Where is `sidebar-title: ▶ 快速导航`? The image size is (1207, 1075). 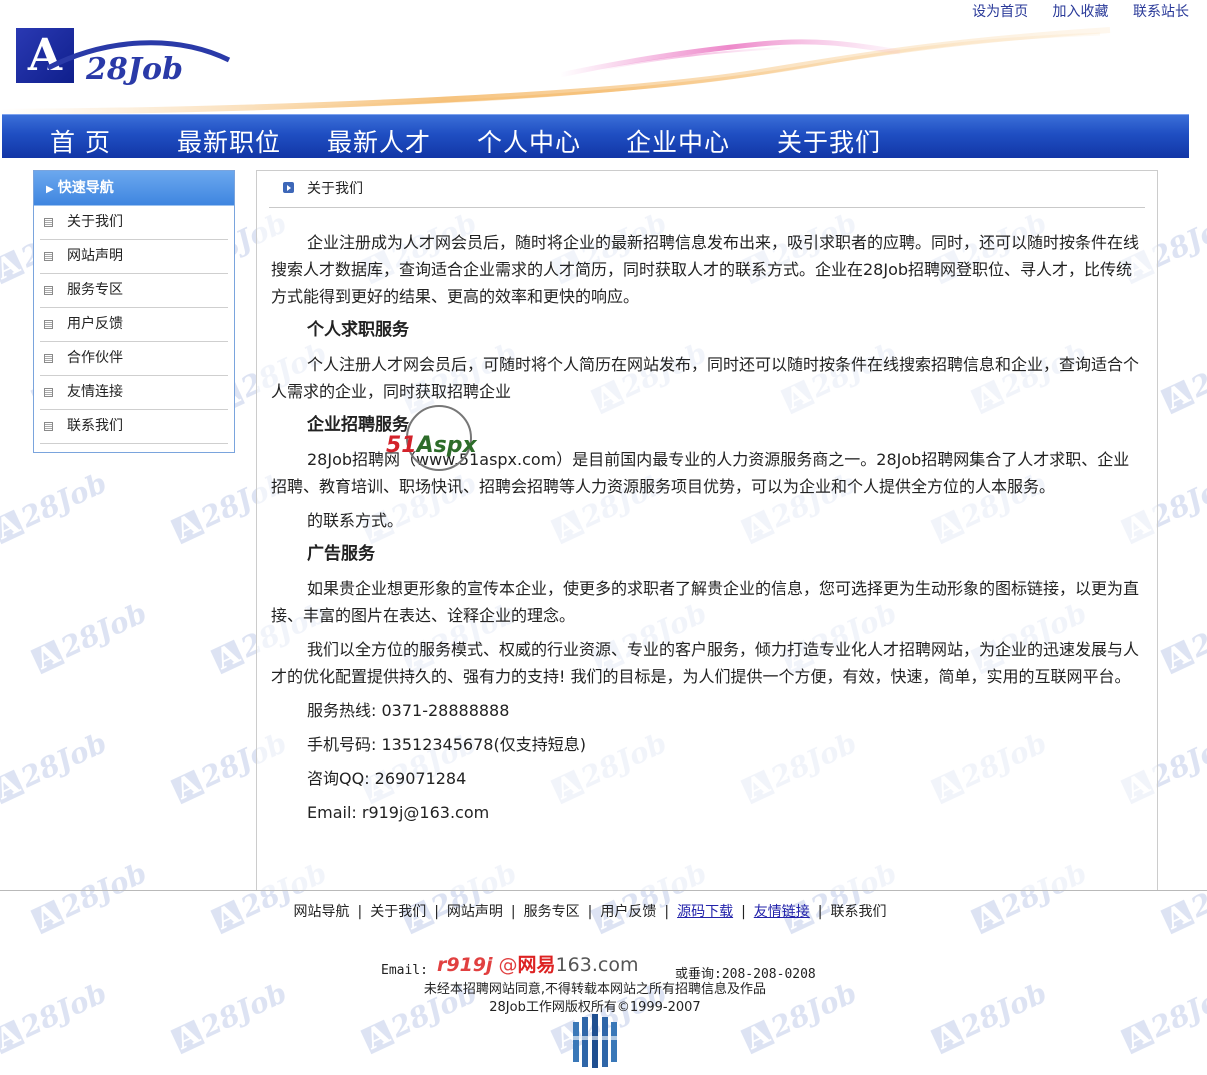 sidebar-title: ▶ 快速导航 is located at coordinates (134, 188).